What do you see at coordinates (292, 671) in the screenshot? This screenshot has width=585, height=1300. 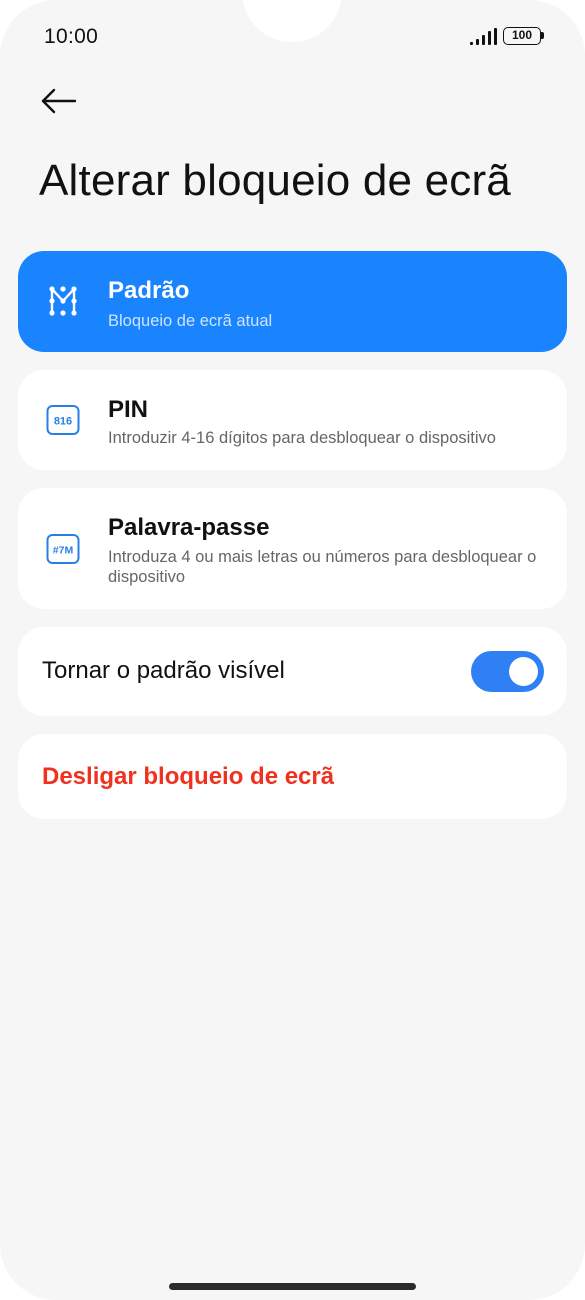 I see `visible-pattern-row: Tornar o padrão visível` at bounding box center [292, 671].